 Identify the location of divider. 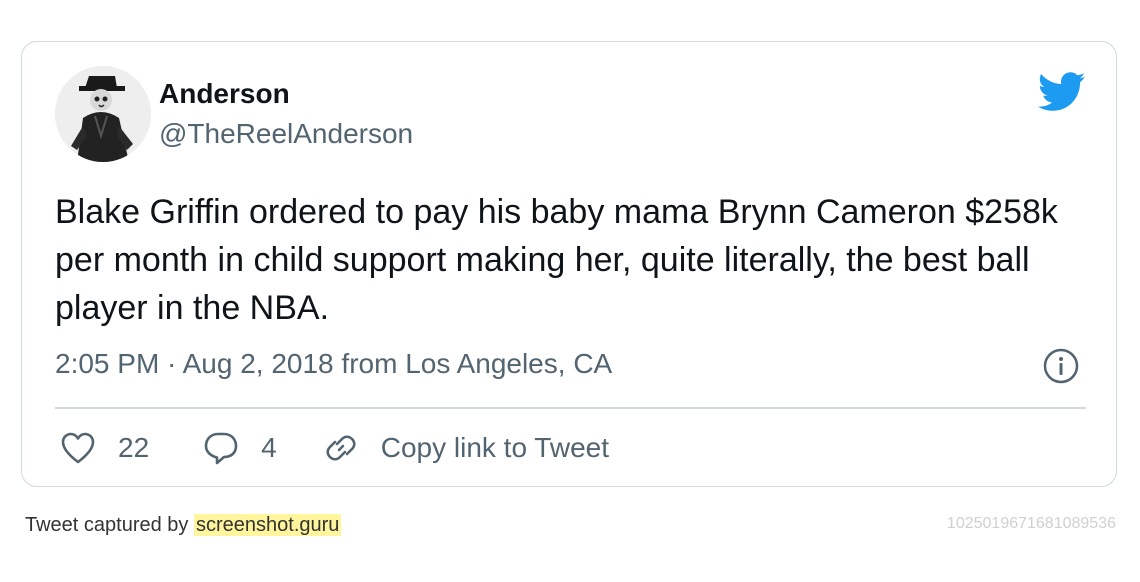
(570, 408).